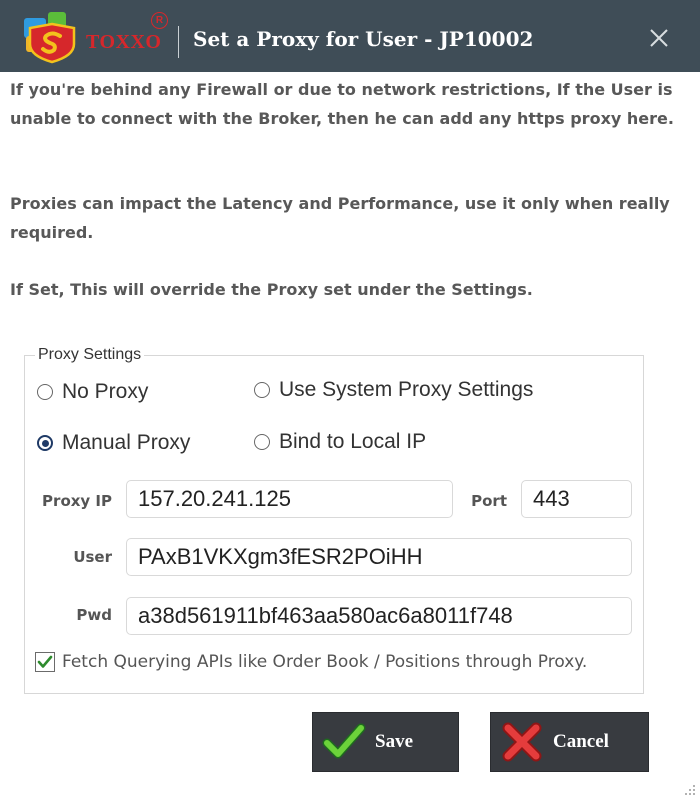  I want to click on toxxo-logo-icon, so click(50, 38).